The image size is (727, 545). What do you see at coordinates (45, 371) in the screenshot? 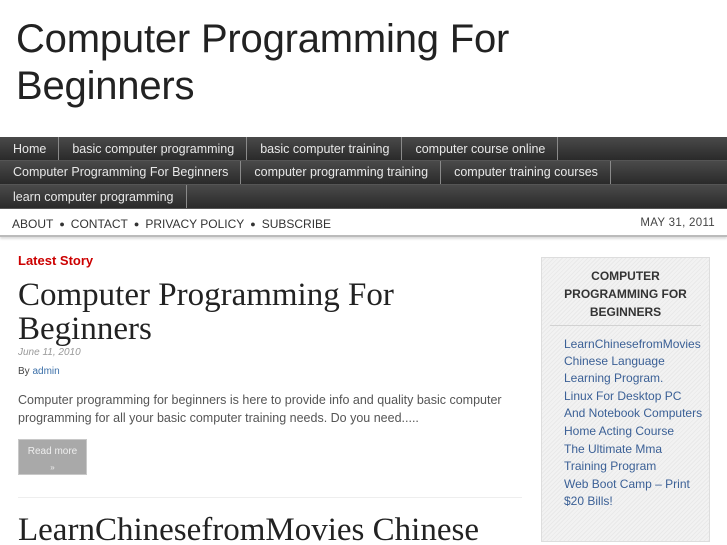
I see `author-link: admin` at bounding box center [45, 371].